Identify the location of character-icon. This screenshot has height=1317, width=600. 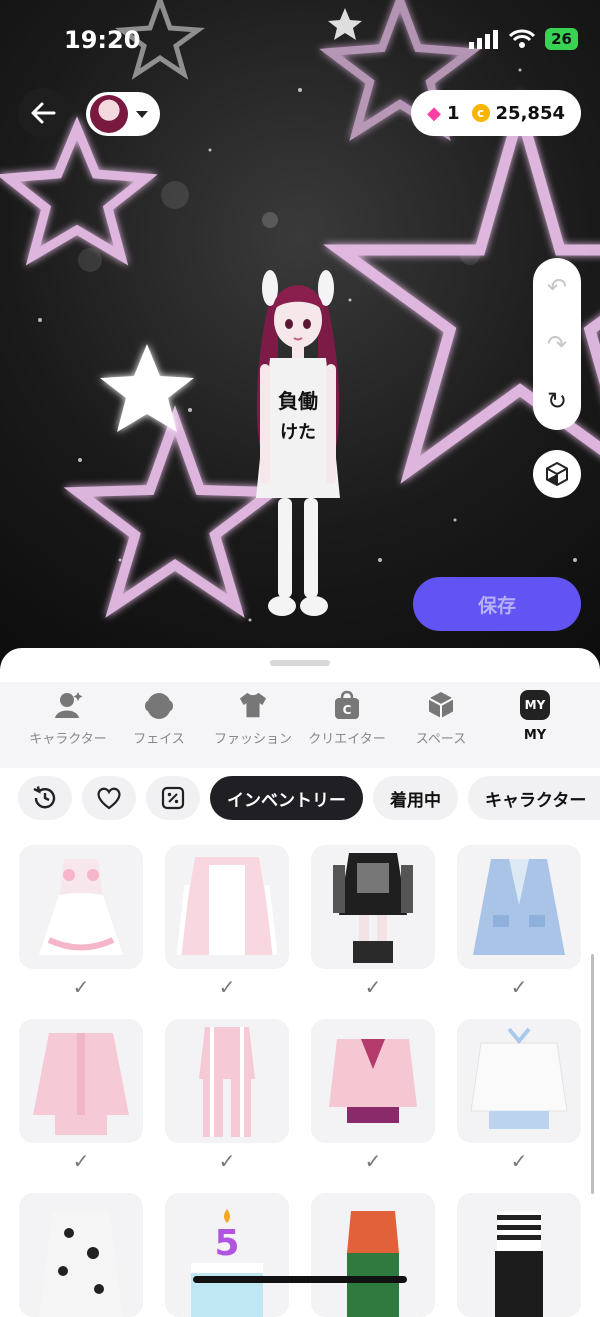
(68, 705).